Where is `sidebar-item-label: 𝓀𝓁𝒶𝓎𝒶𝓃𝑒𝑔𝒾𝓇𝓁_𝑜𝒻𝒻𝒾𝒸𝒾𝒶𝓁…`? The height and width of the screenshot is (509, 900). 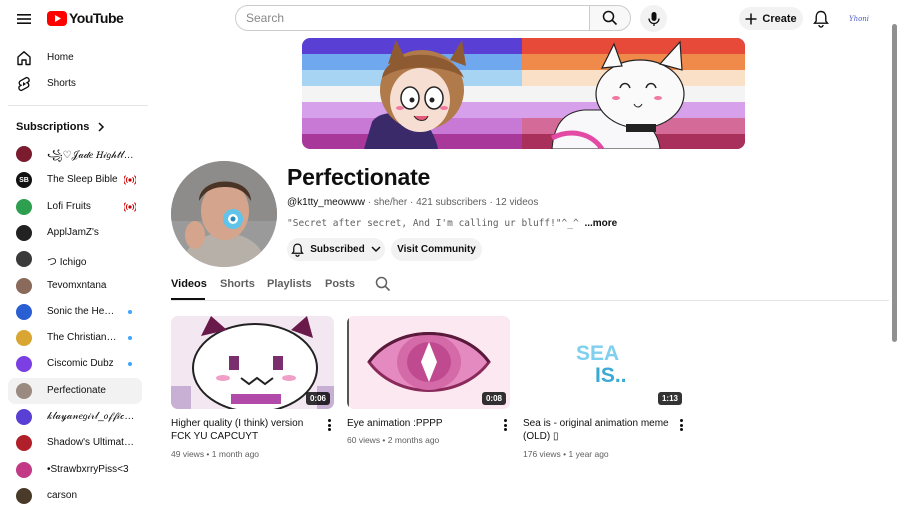 sidebar-item-label: 𝓀𝓁𝒶𝓎𝒶𝓃𝑒𝑔𝒾𝓇𝓁_𝑜𝒻𝒻𝒾𝒸𝒾𝒶𝓁… is located at coordinates (91, 416).